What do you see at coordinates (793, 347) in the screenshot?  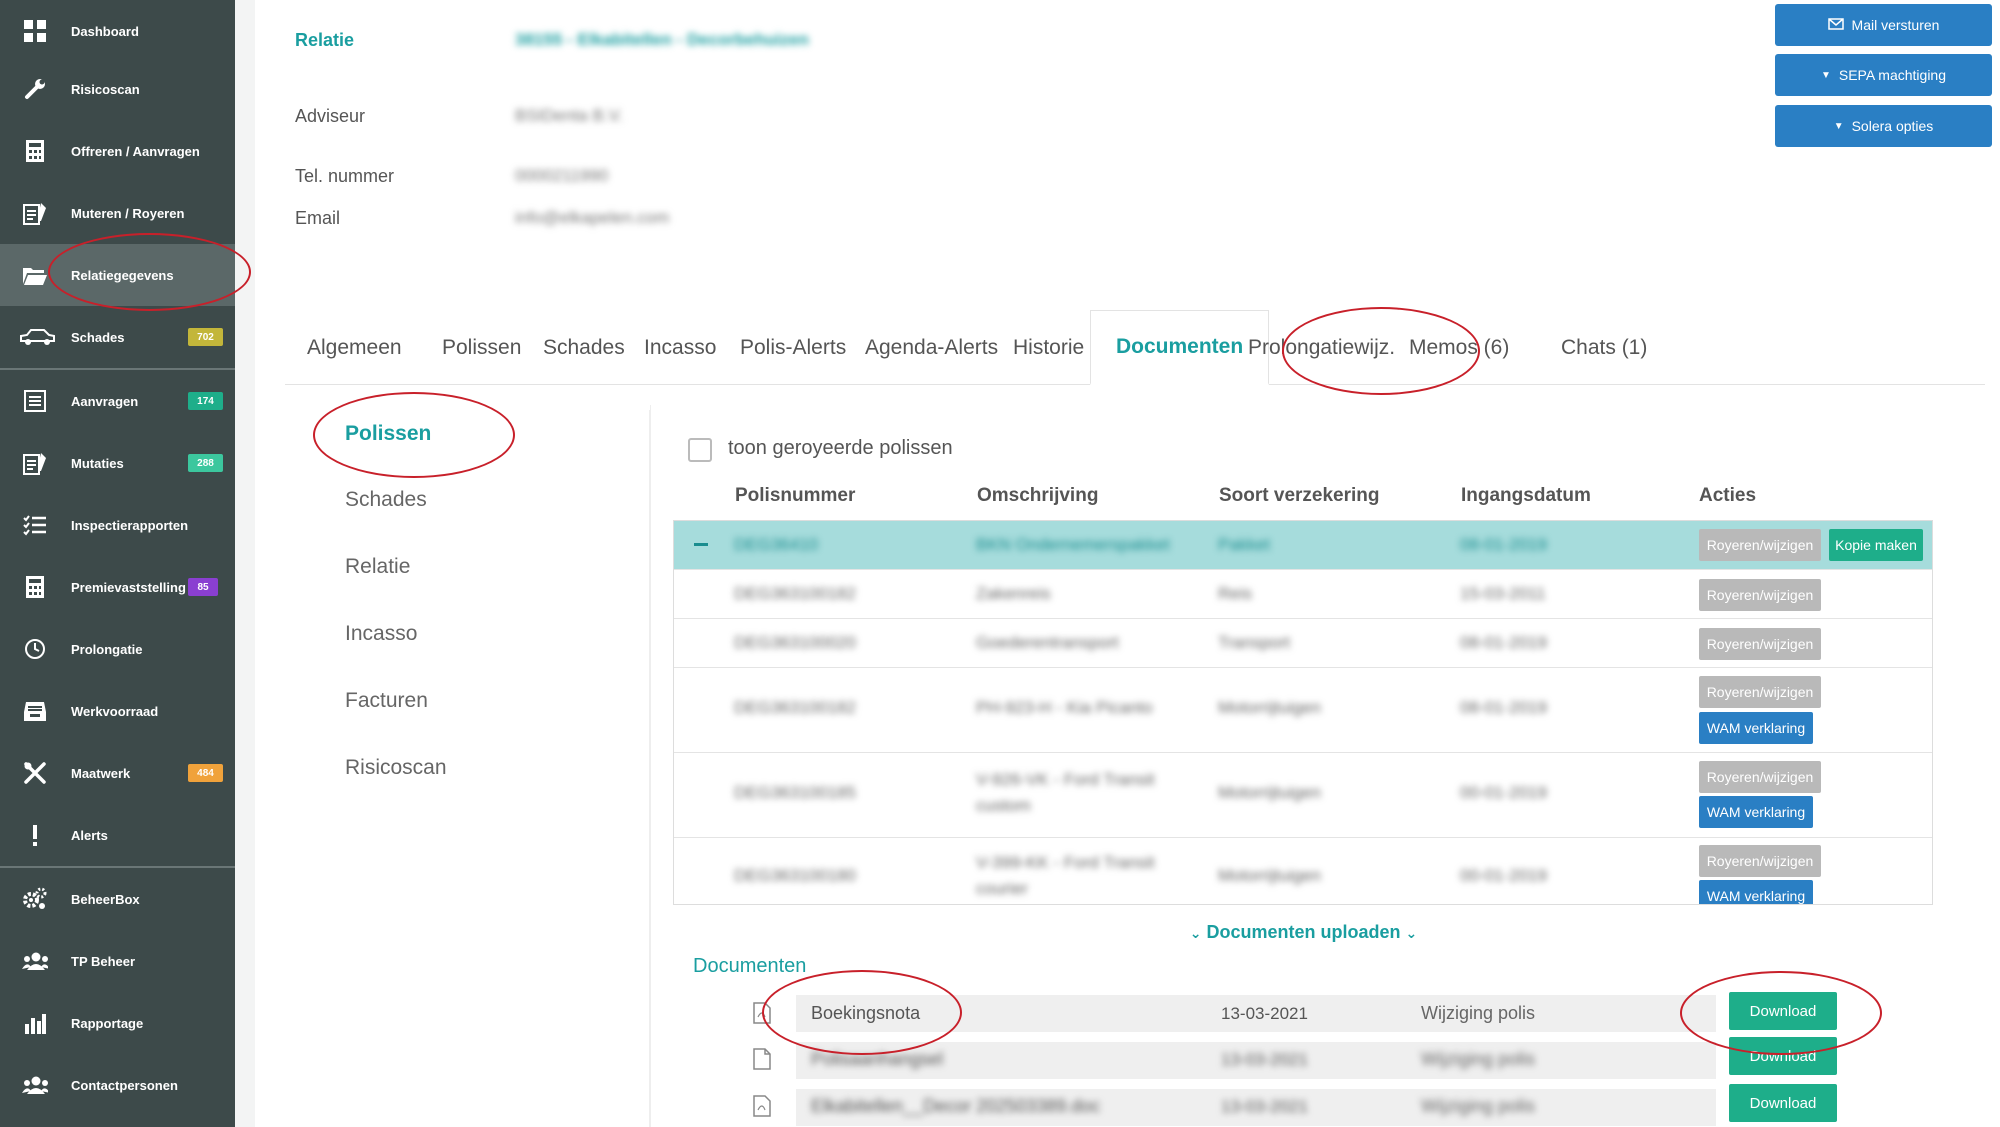 I see `tab-polis-alerts: Polis-Alerts` at bounding box center [793, 347].